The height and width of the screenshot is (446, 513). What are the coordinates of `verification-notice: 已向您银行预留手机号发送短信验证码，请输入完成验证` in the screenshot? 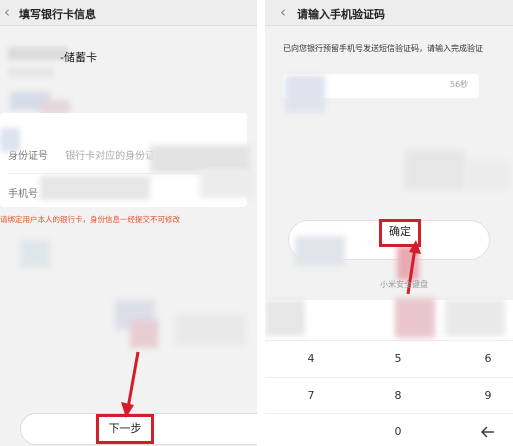 It's located at (383, 48).